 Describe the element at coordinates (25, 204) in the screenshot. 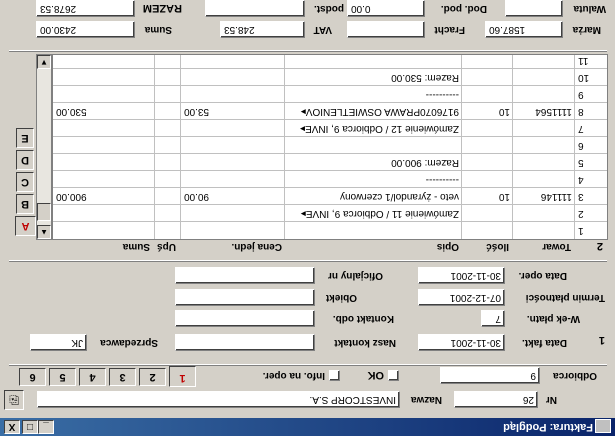

I see `side-tab-b: B` at that location.